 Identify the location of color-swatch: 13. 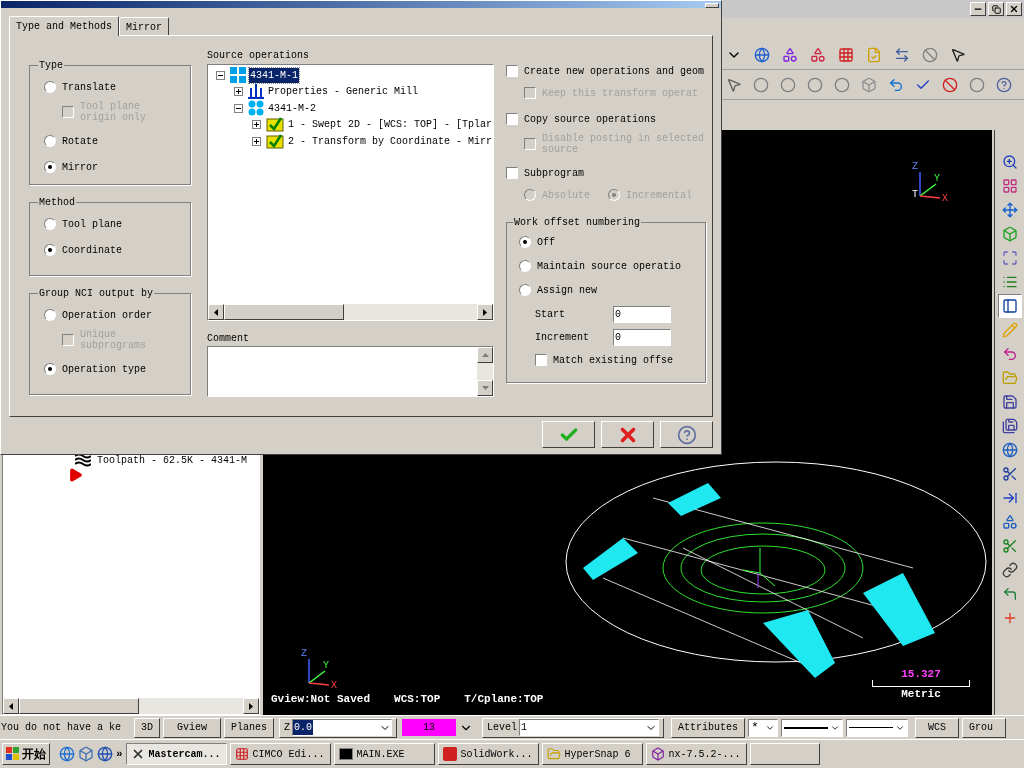
(429, 727).